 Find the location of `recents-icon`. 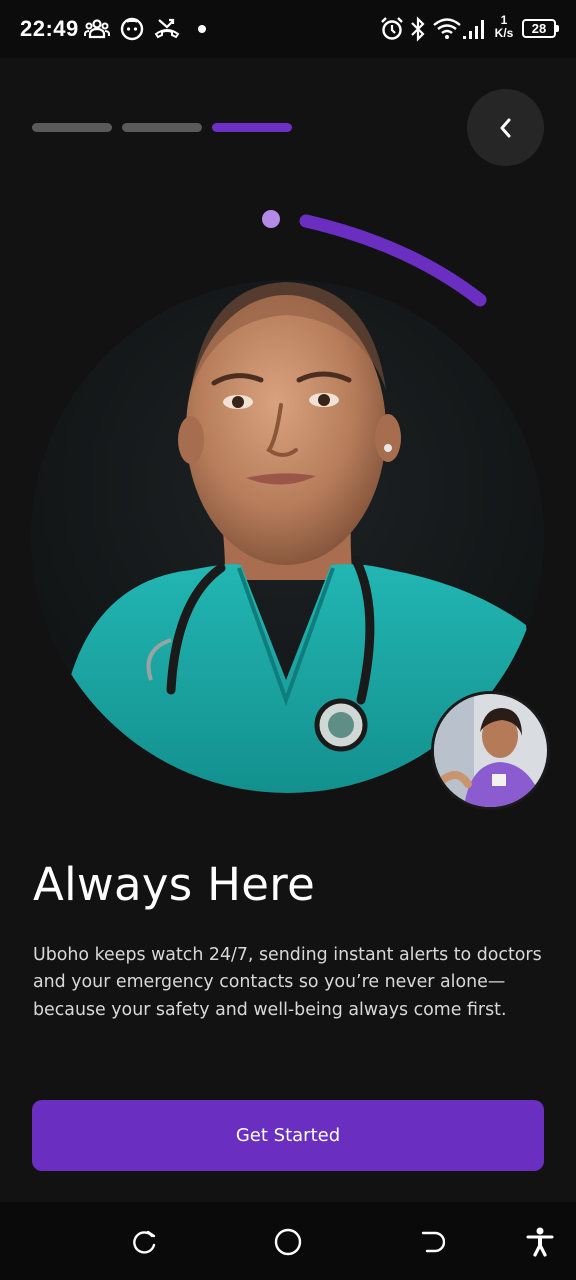

recents-icon is located at coordinates (144, 1242).